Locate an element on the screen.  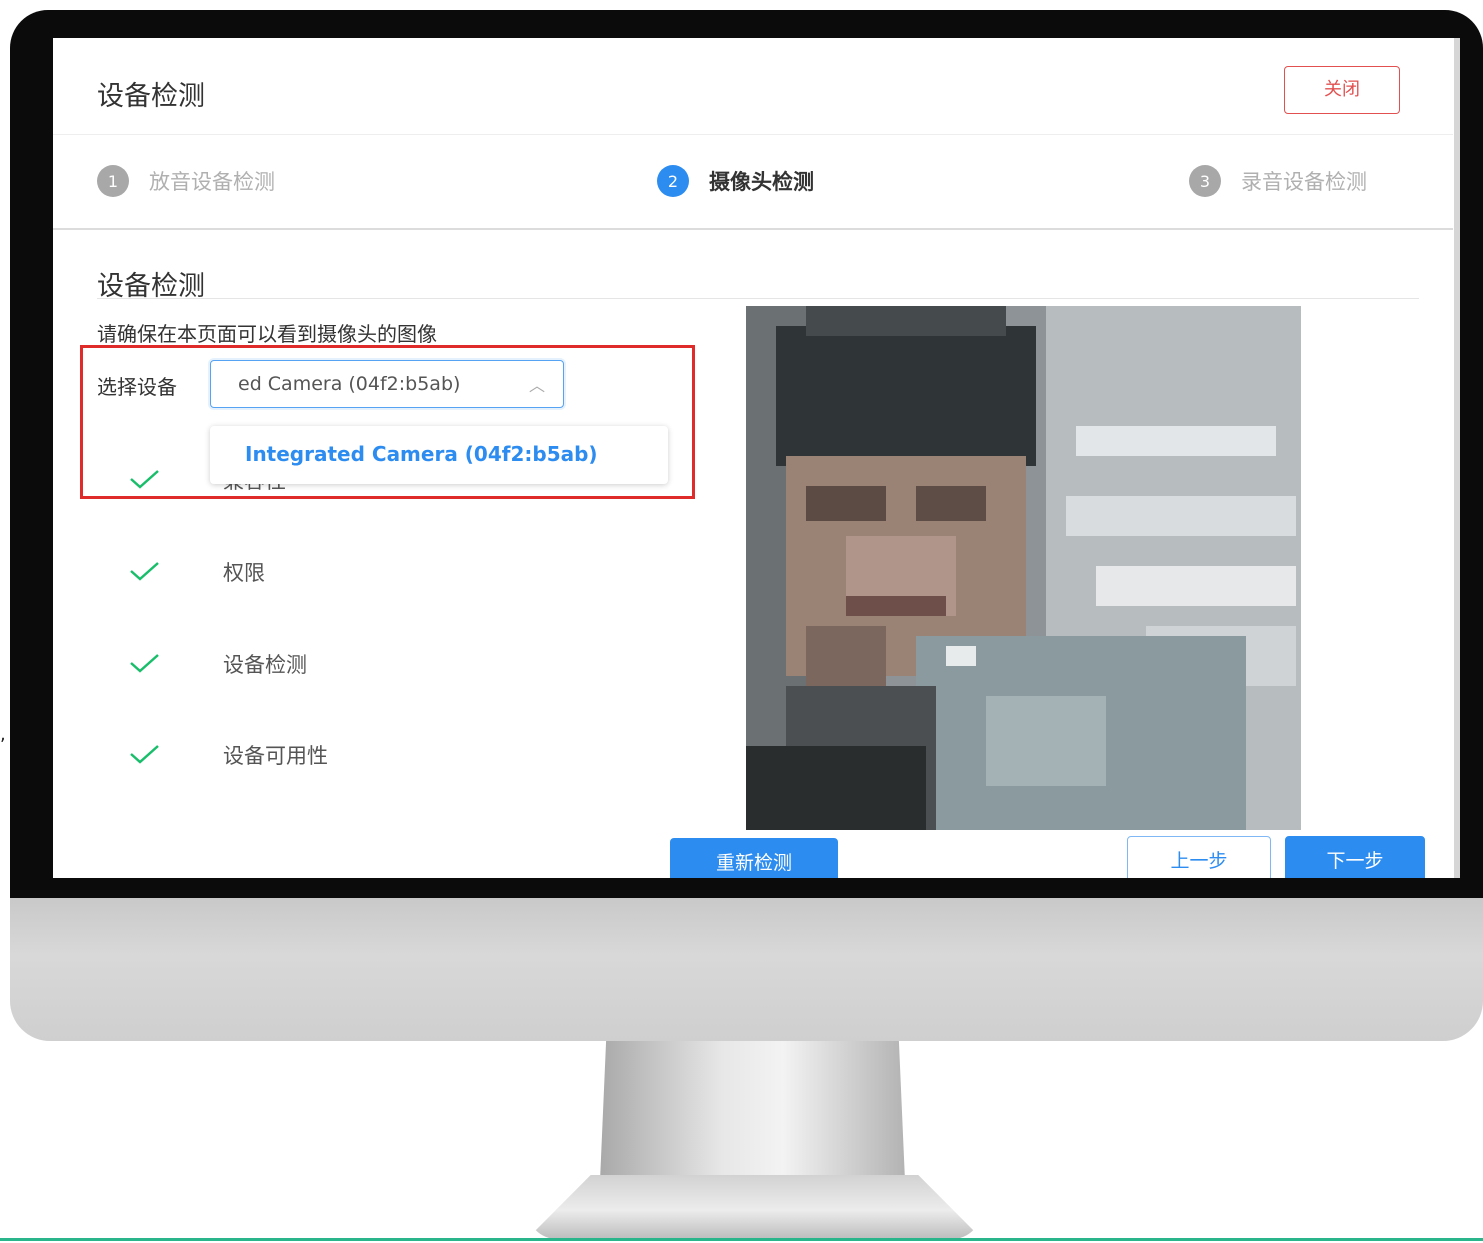
step-number: 2 is located at coordinates (673, 181).